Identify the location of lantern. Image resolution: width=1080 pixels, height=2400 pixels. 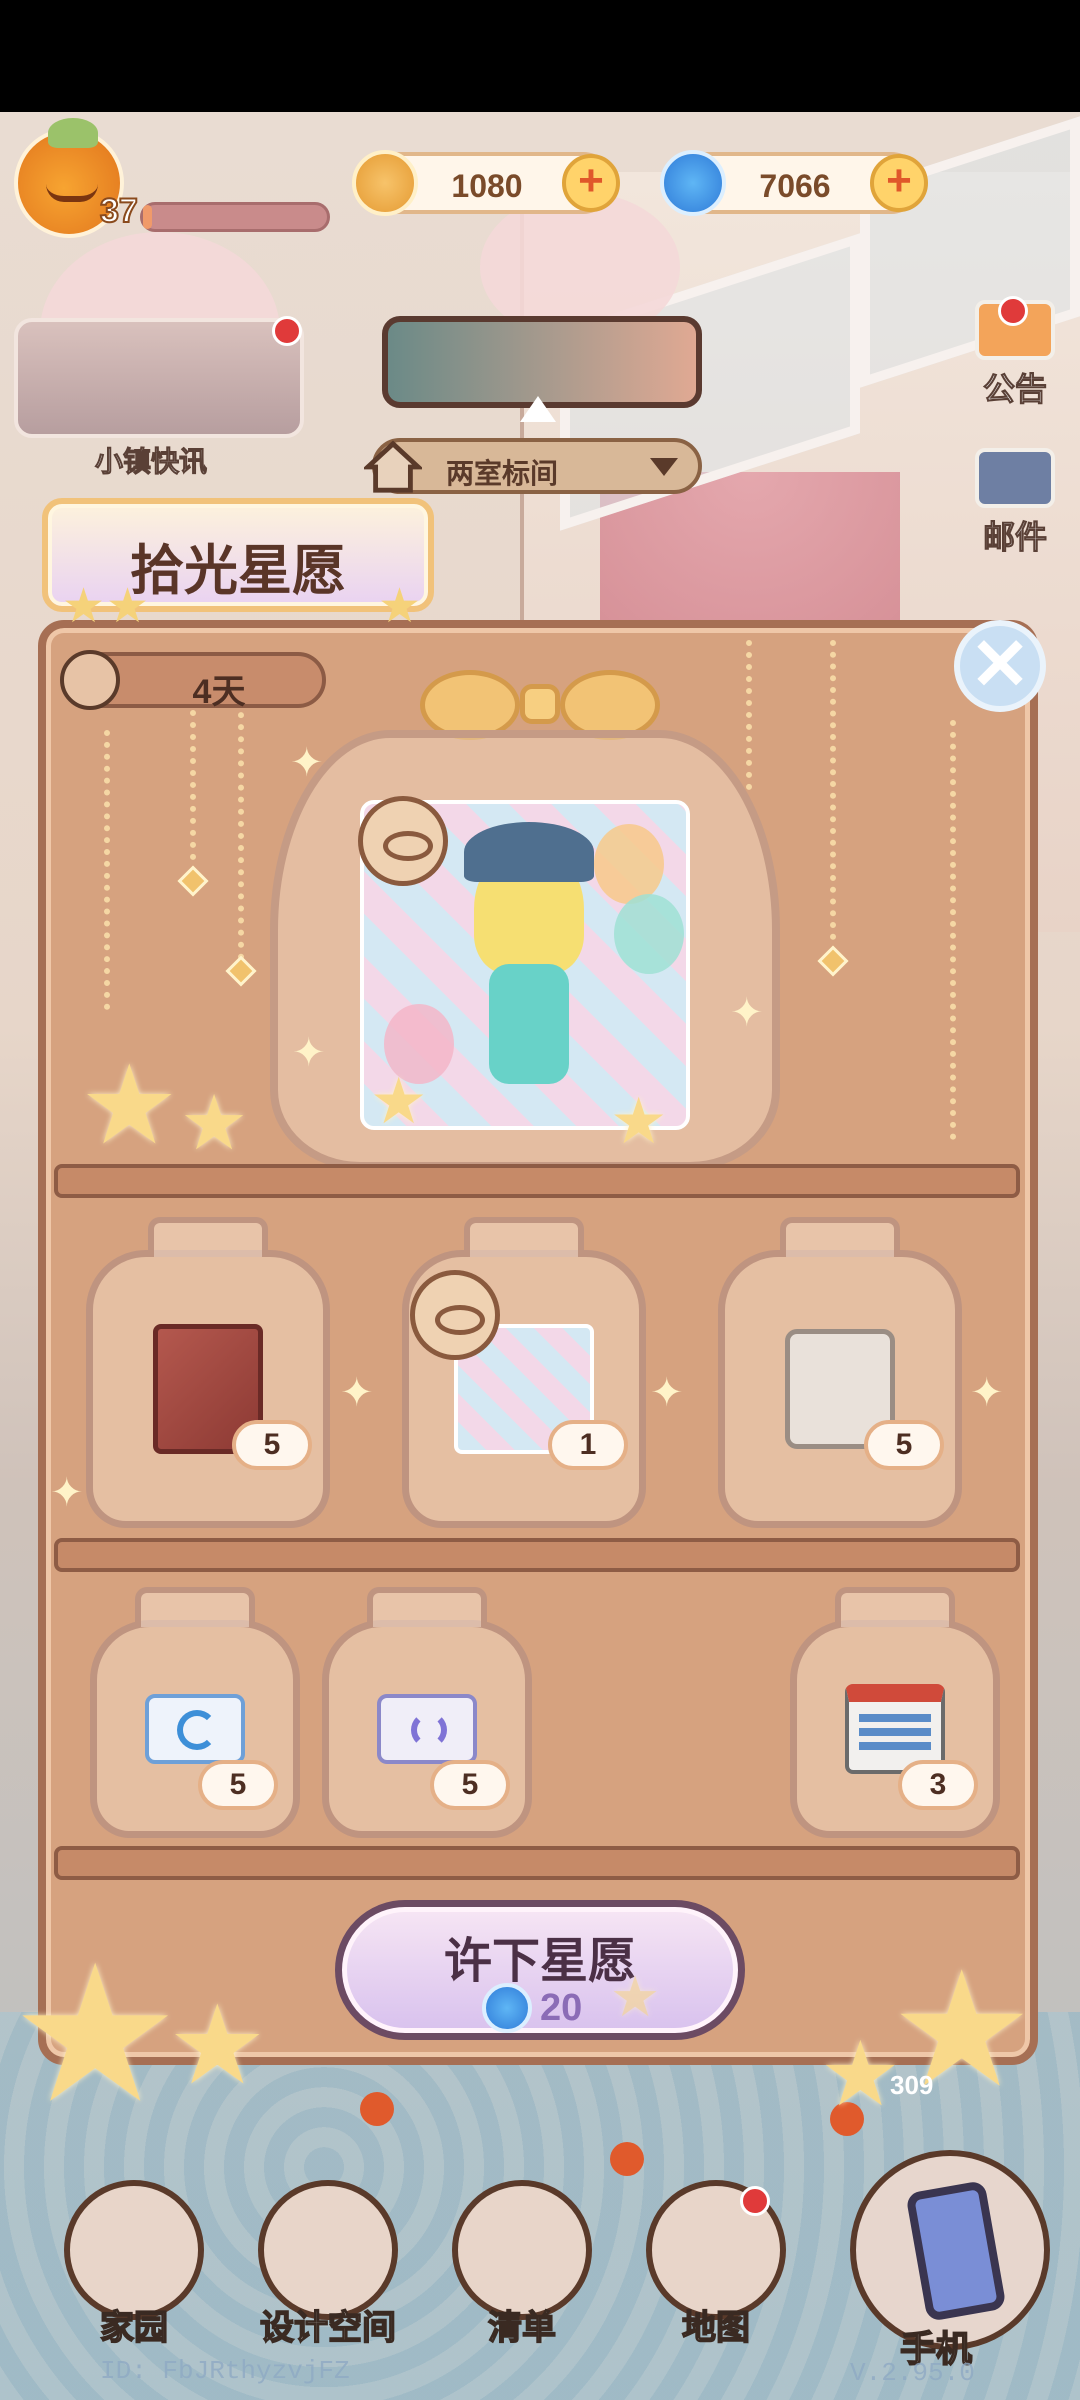
(627, 2159).